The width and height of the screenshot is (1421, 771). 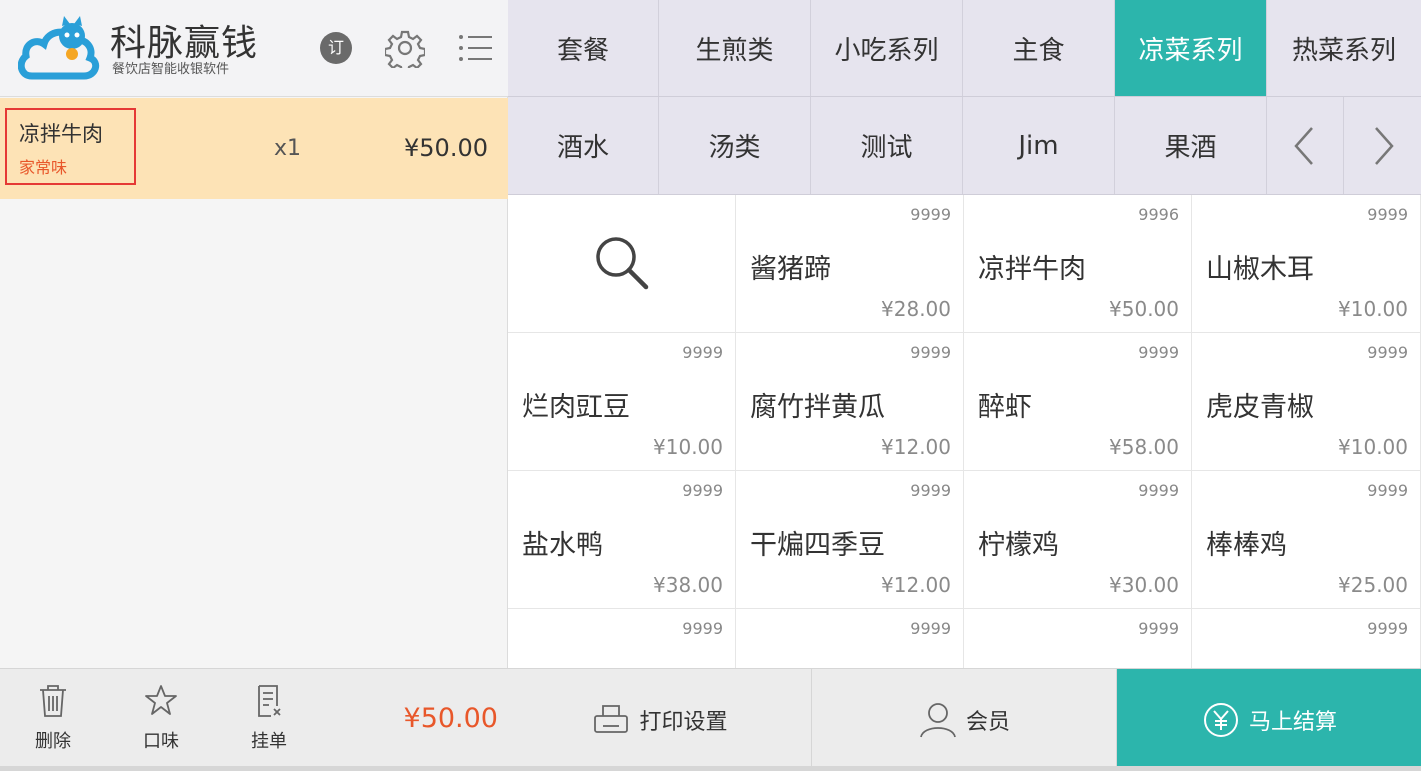 I want to click on flavor-label: 口味, so click(x=161, y=741).